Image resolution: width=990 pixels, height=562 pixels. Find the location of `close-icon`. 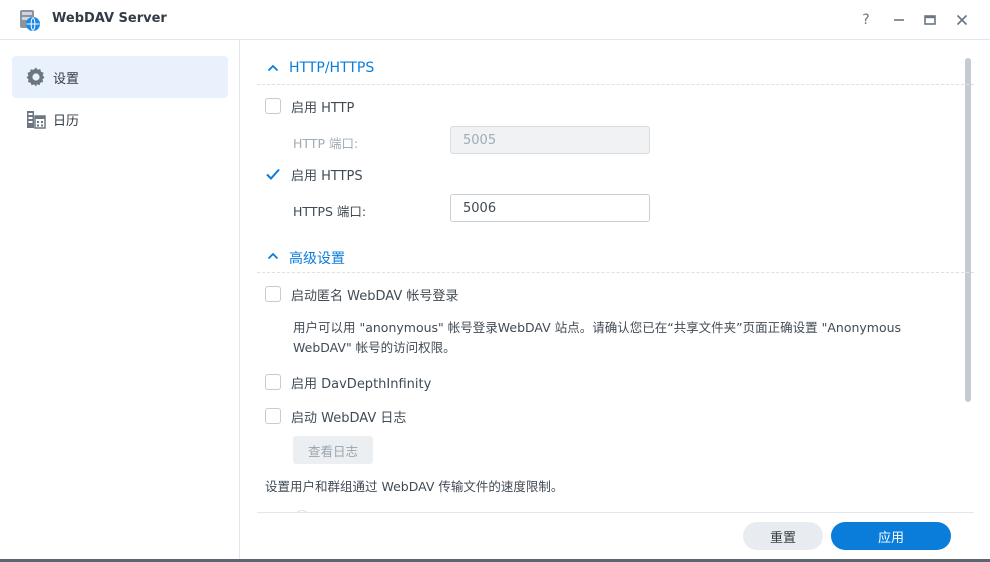

close-icon is located at coordinates (962, 20).